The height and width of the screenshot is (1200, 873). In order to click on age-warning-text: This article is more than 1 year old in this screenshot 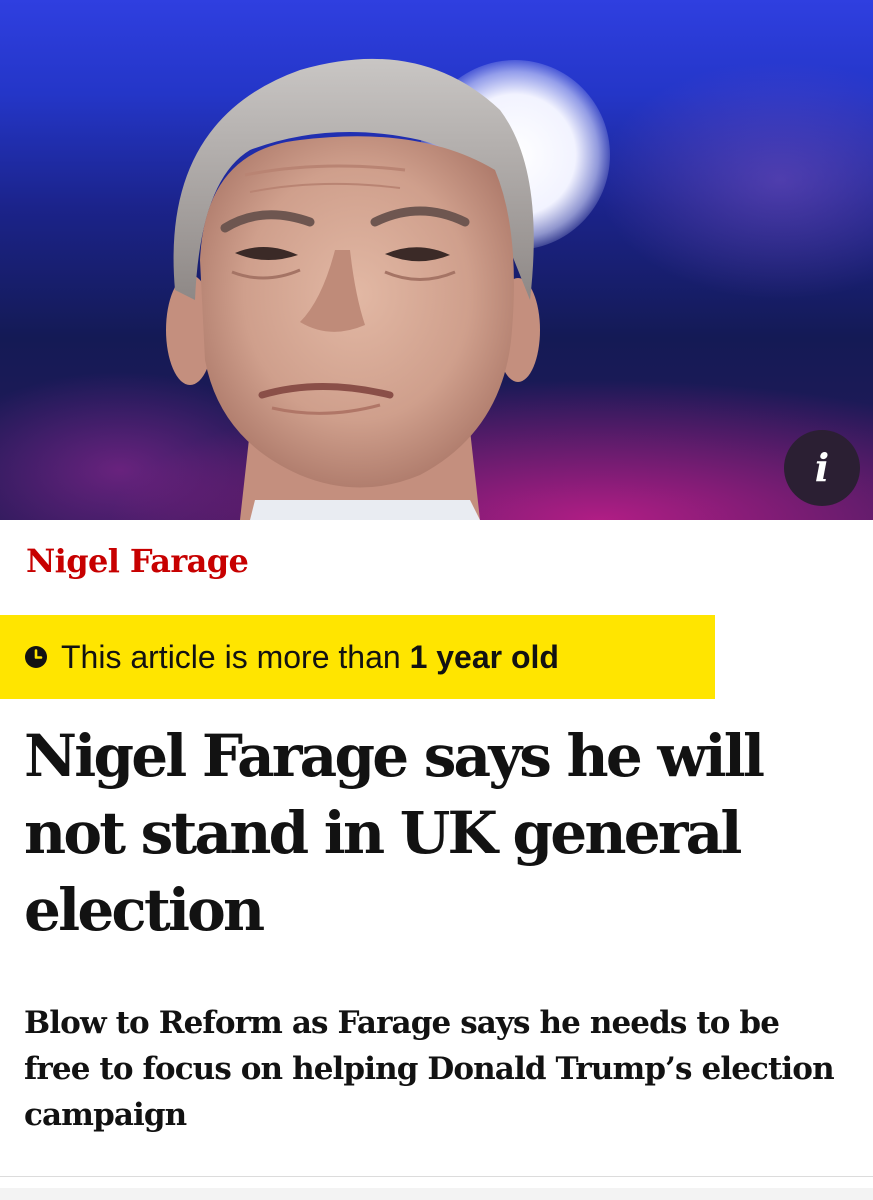, I will do `click(310, 657)`.